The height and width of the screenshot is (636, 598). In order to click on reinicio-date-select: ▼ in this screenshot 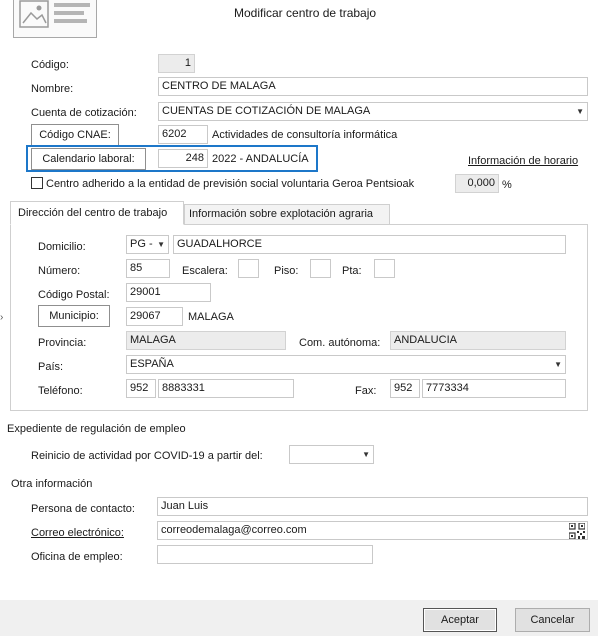, I will do `click(331, 454)`.